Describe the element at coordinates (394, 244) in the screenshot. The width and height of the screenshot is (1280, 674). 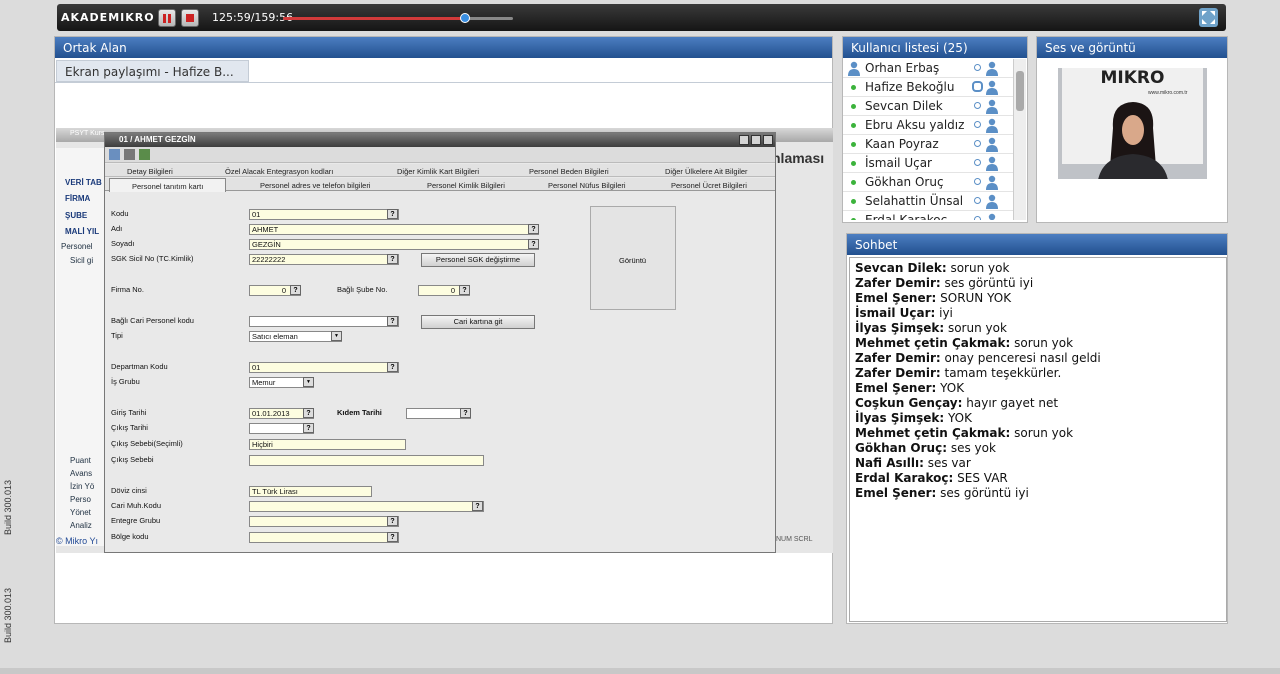
I see `field-soyadi: GEZGİN` at that location.